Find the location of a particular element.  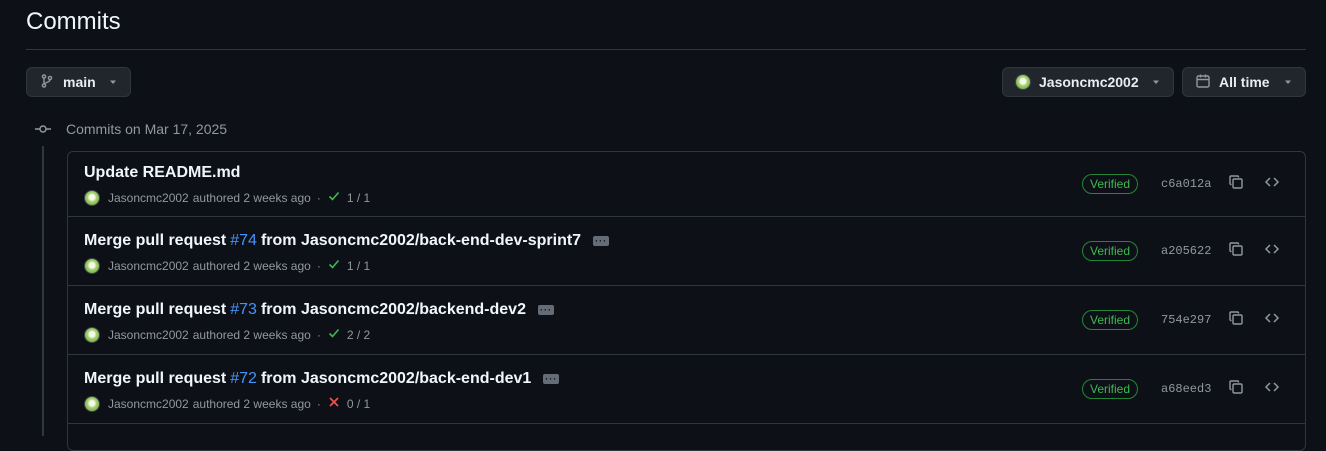

pull-request-link: #73 is located at coordinates (243, 310).